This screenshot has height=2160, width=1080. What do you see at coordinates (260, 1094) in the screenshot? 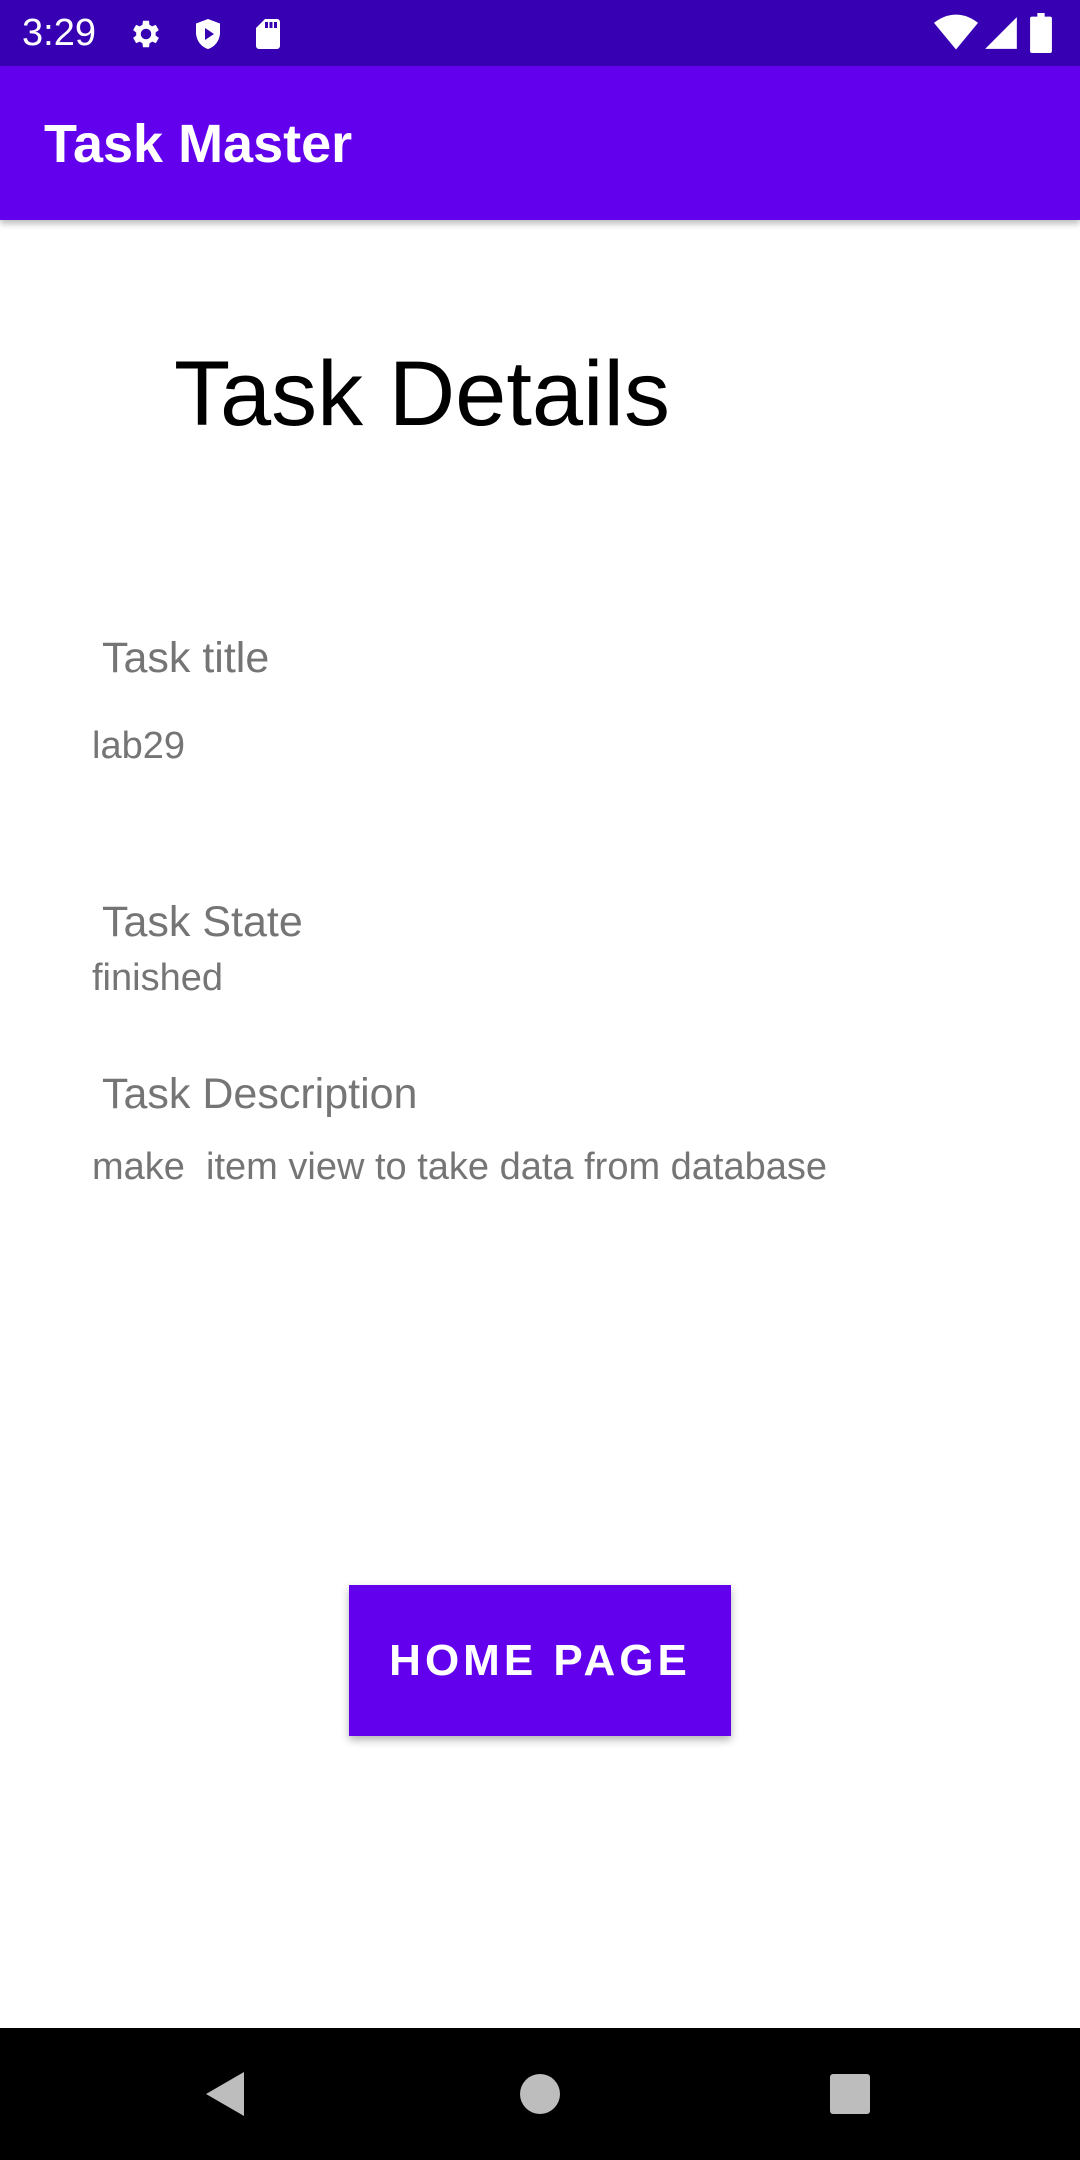
I see `task-description-label: Task Description` at bounding box center [260, 1094].